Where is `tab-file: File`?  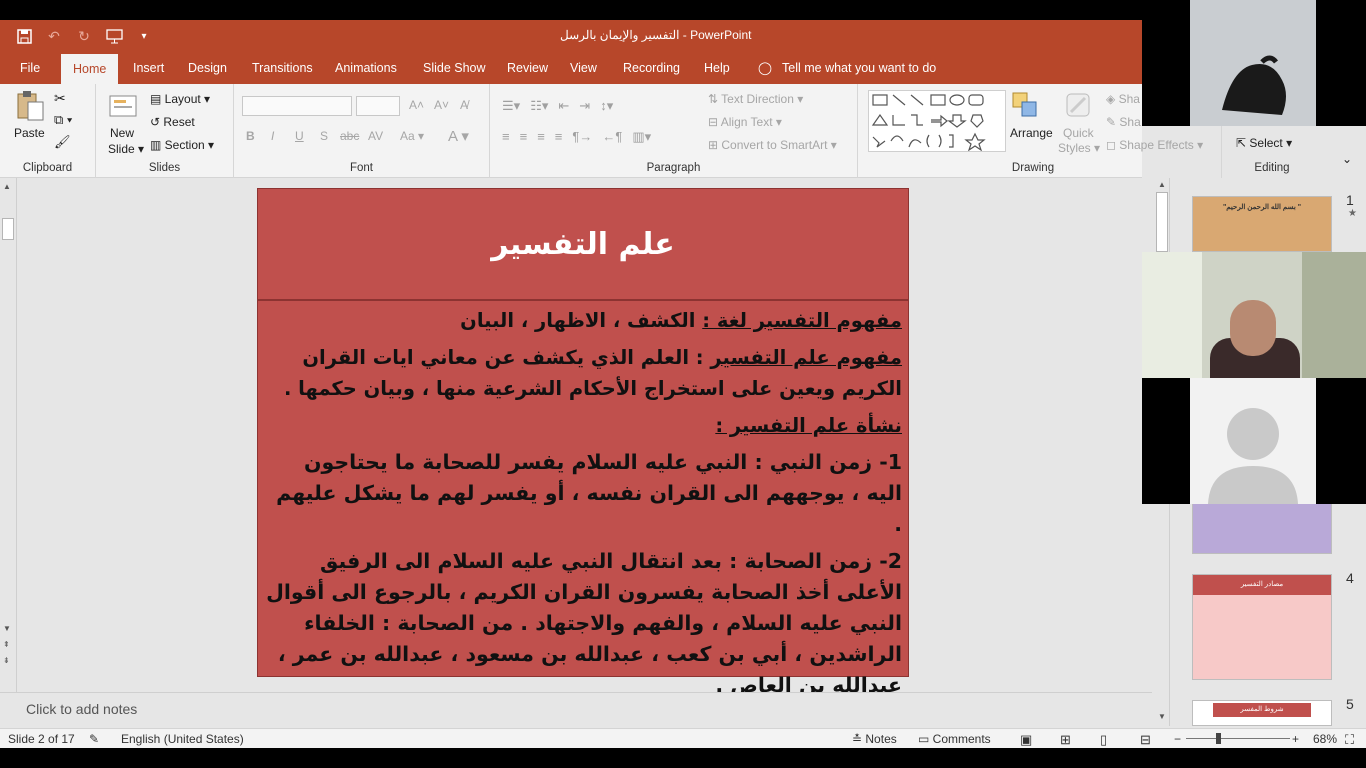
tab-file: File is located at coordinates (30, 68).